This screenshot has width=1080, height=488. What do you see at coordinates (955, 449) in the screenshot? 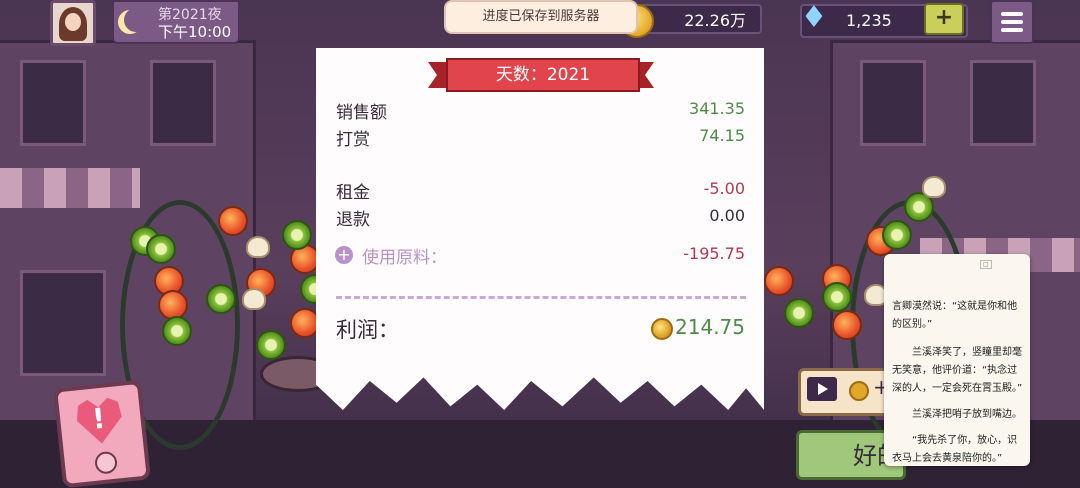
I see `reader-paragraph: “我先杀了你，放心，识衣马上会去黄泉陪你的。”` at bounding box center [955, 449].